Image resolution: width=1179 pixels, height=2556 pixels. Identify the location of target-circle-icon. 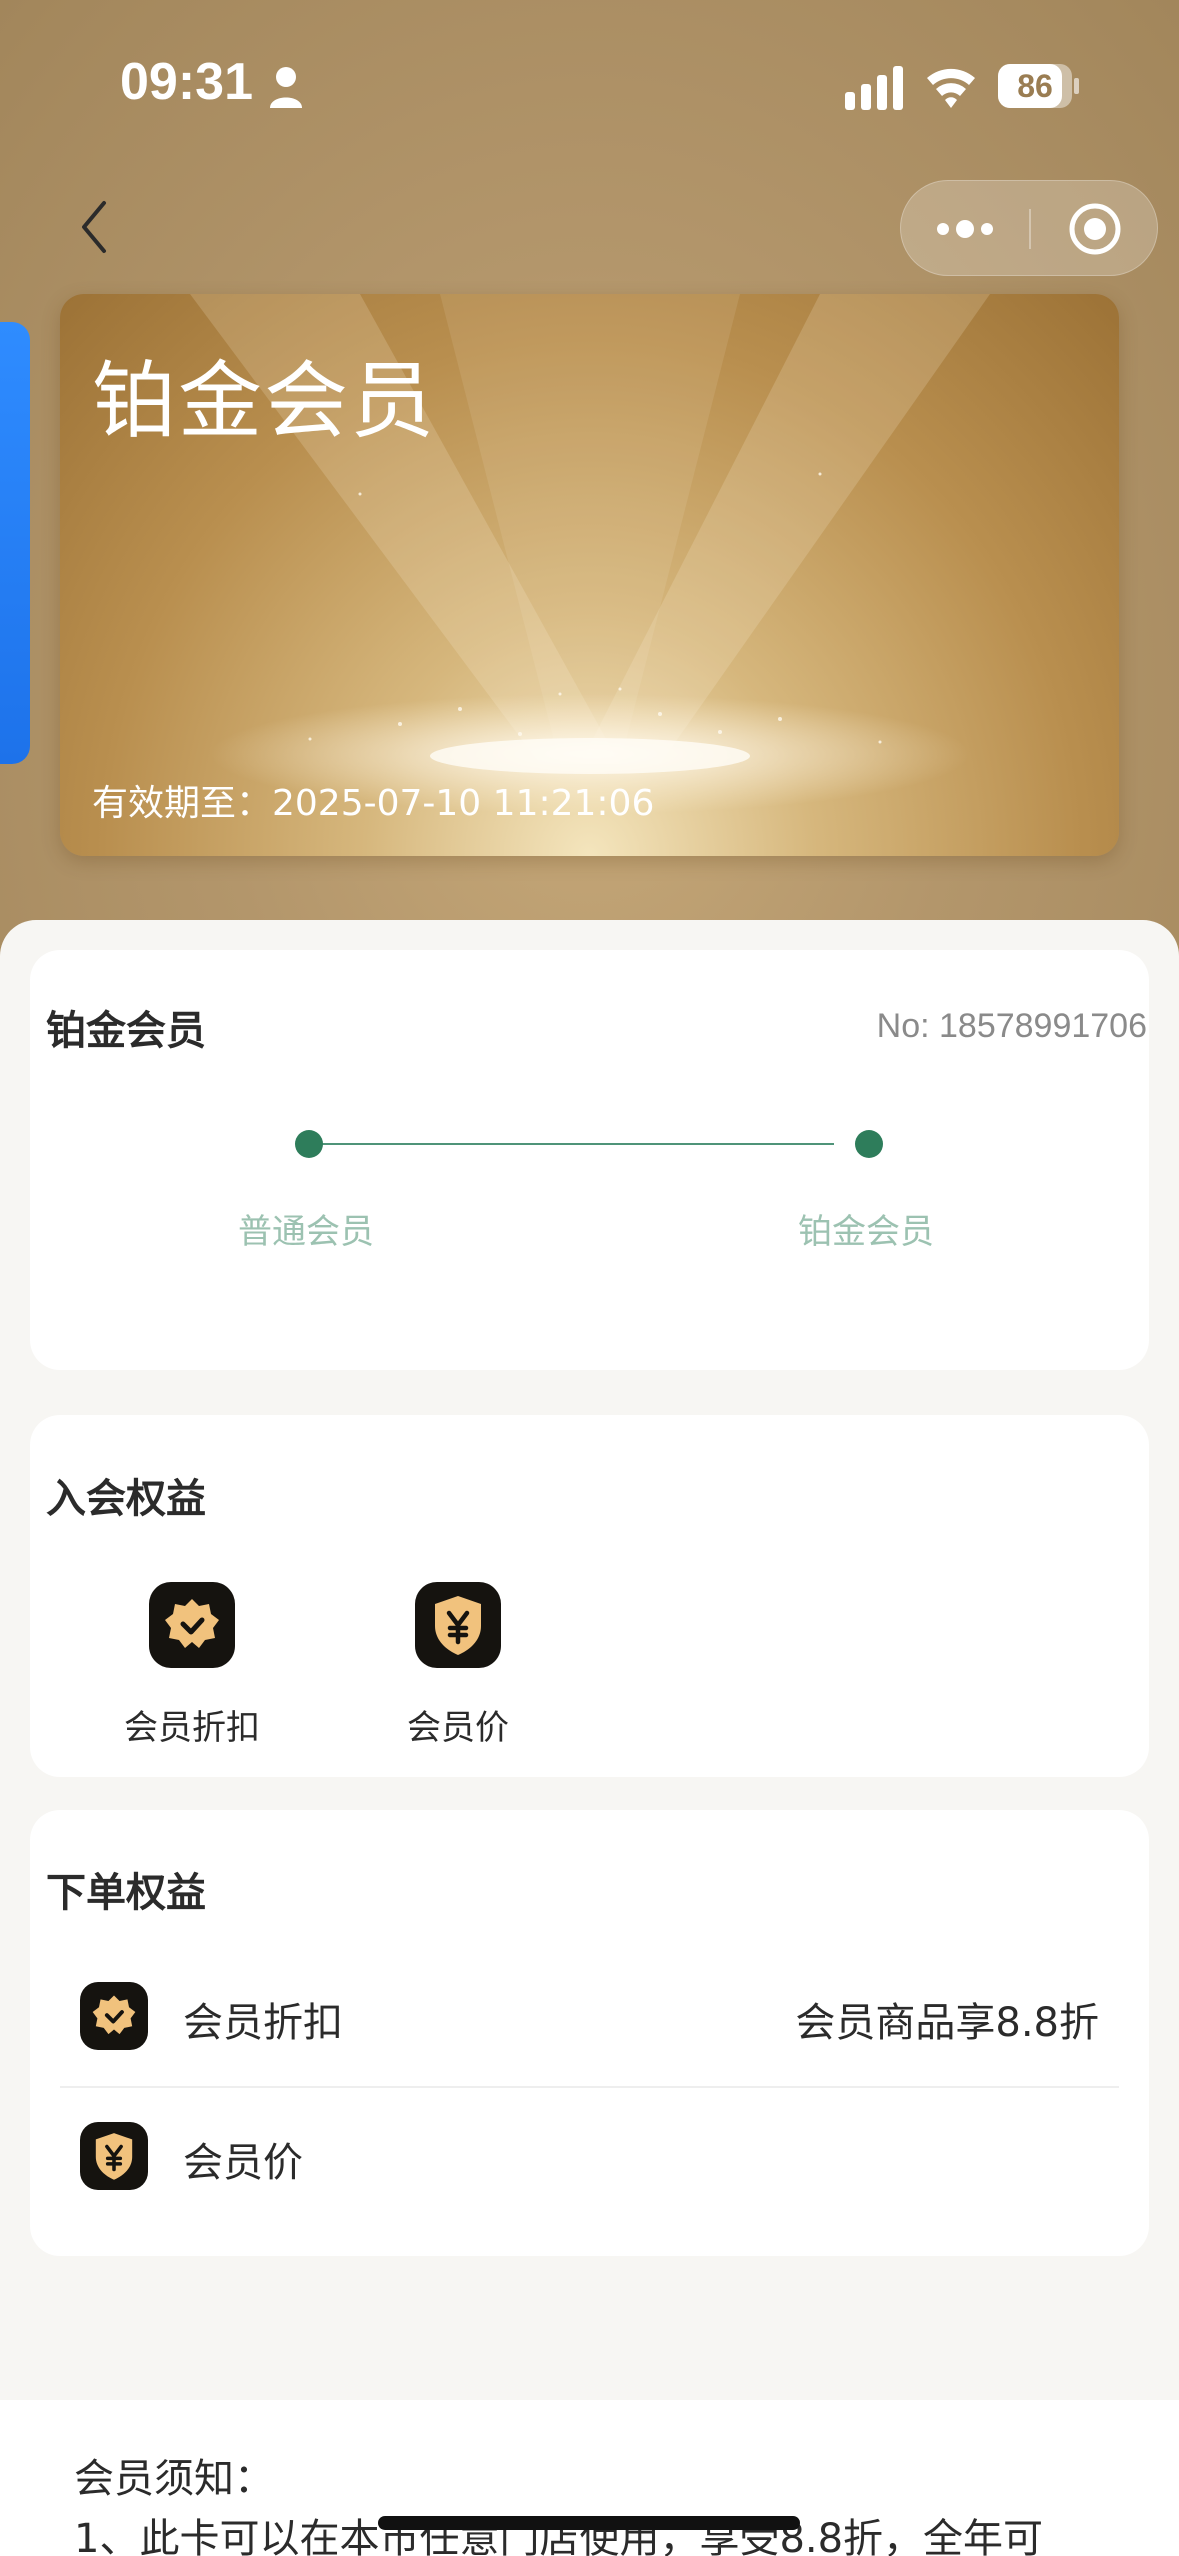
(1095, 229).